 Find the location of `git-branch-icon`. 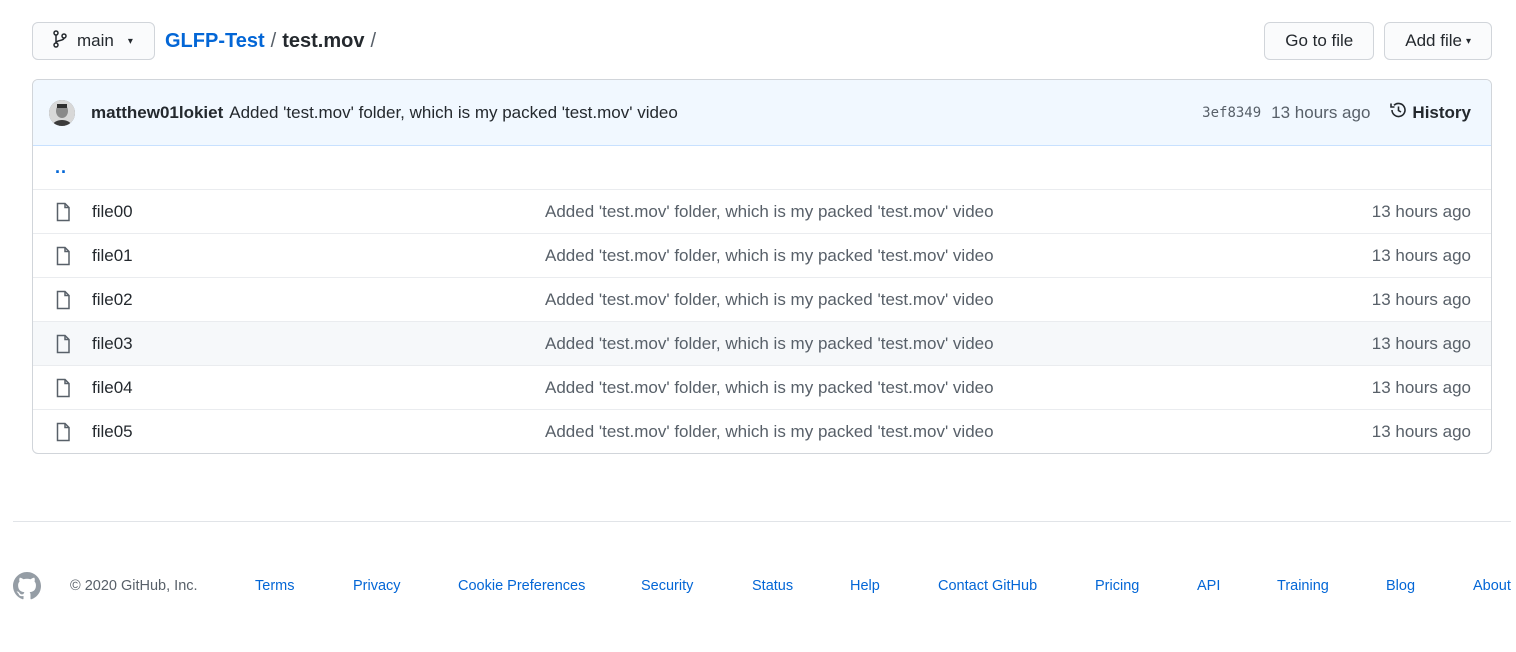

git-branch-icon is located at coordinates (60, 41).